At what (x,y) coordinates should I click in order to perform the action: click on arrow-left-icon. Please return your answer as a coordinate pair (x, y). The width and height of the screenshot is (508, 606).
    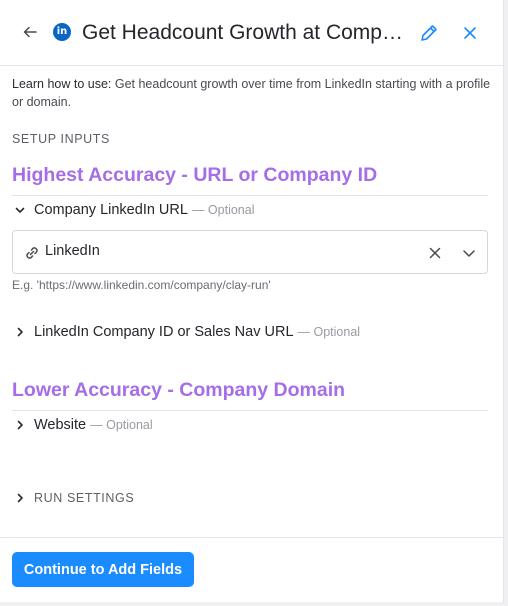
    Looking at the image, I should click on (30, 32).